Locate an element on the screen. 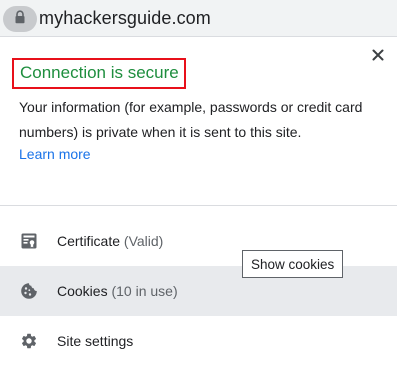 The height and width of the screenshot is (377, 397). certificate-label: Certificate (Valid) is located at coordinates (110, 241).